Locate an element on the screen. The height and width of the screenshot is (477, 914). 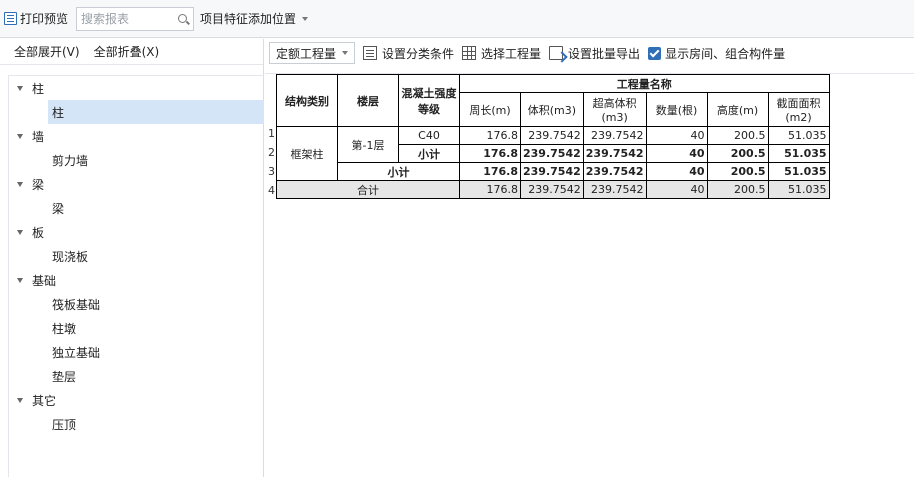
tree-group-foundation: 基础 is located at coordinates (136, 280).